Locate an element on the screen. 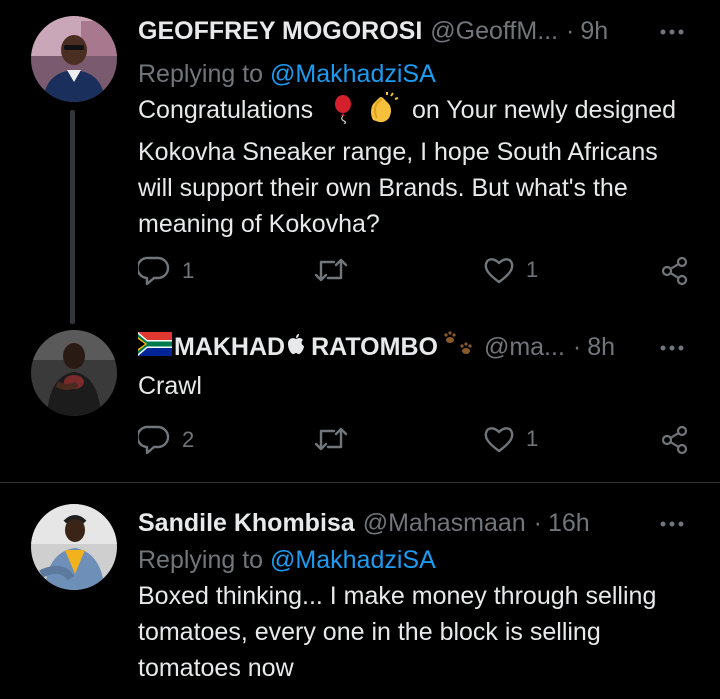 This screenshot has height=699, width=720. replying-to: Replying to @MakhadziSA is located at coordinates (416, 560).